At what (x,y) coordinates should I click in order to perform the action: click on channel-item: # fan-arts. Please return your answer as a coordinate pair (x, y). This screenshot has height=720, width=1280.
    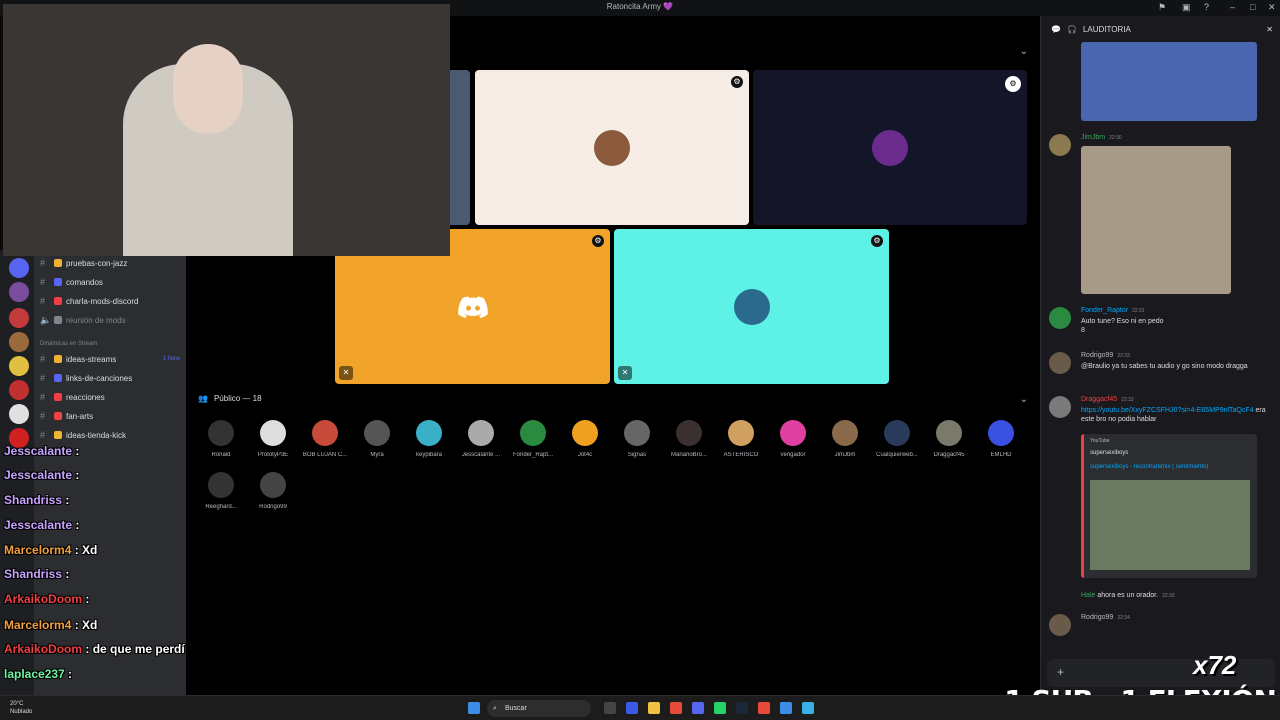
    Looking at the image, I should click on (113, 416).